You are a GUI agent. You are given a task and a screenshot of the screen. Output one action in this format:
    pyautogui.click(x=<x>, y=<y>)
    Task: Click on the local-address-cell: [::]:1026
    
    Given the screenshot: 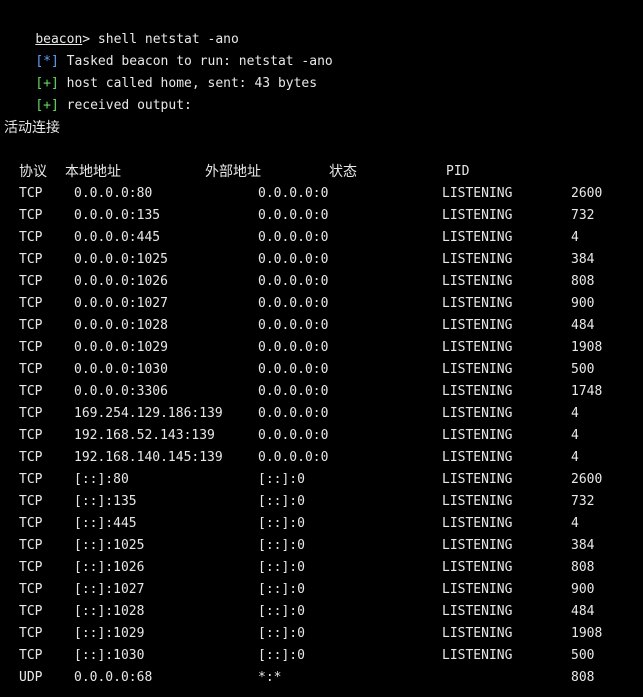 What is the action you would take?
    pyautogui.click(x=109, y=567)
    